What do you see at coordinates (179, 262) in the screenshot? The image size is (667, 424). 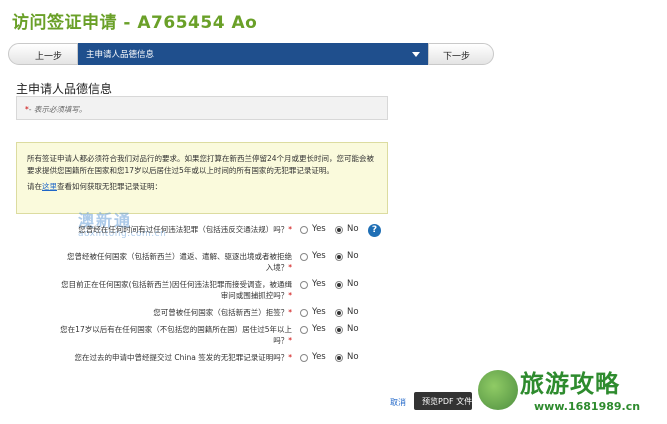 I see `question-label: 您曾经被任何国家（包括新西兰）遣返、遣解、驱逐出境或者被拒绝入境？*` at bounding box center [179, 262].